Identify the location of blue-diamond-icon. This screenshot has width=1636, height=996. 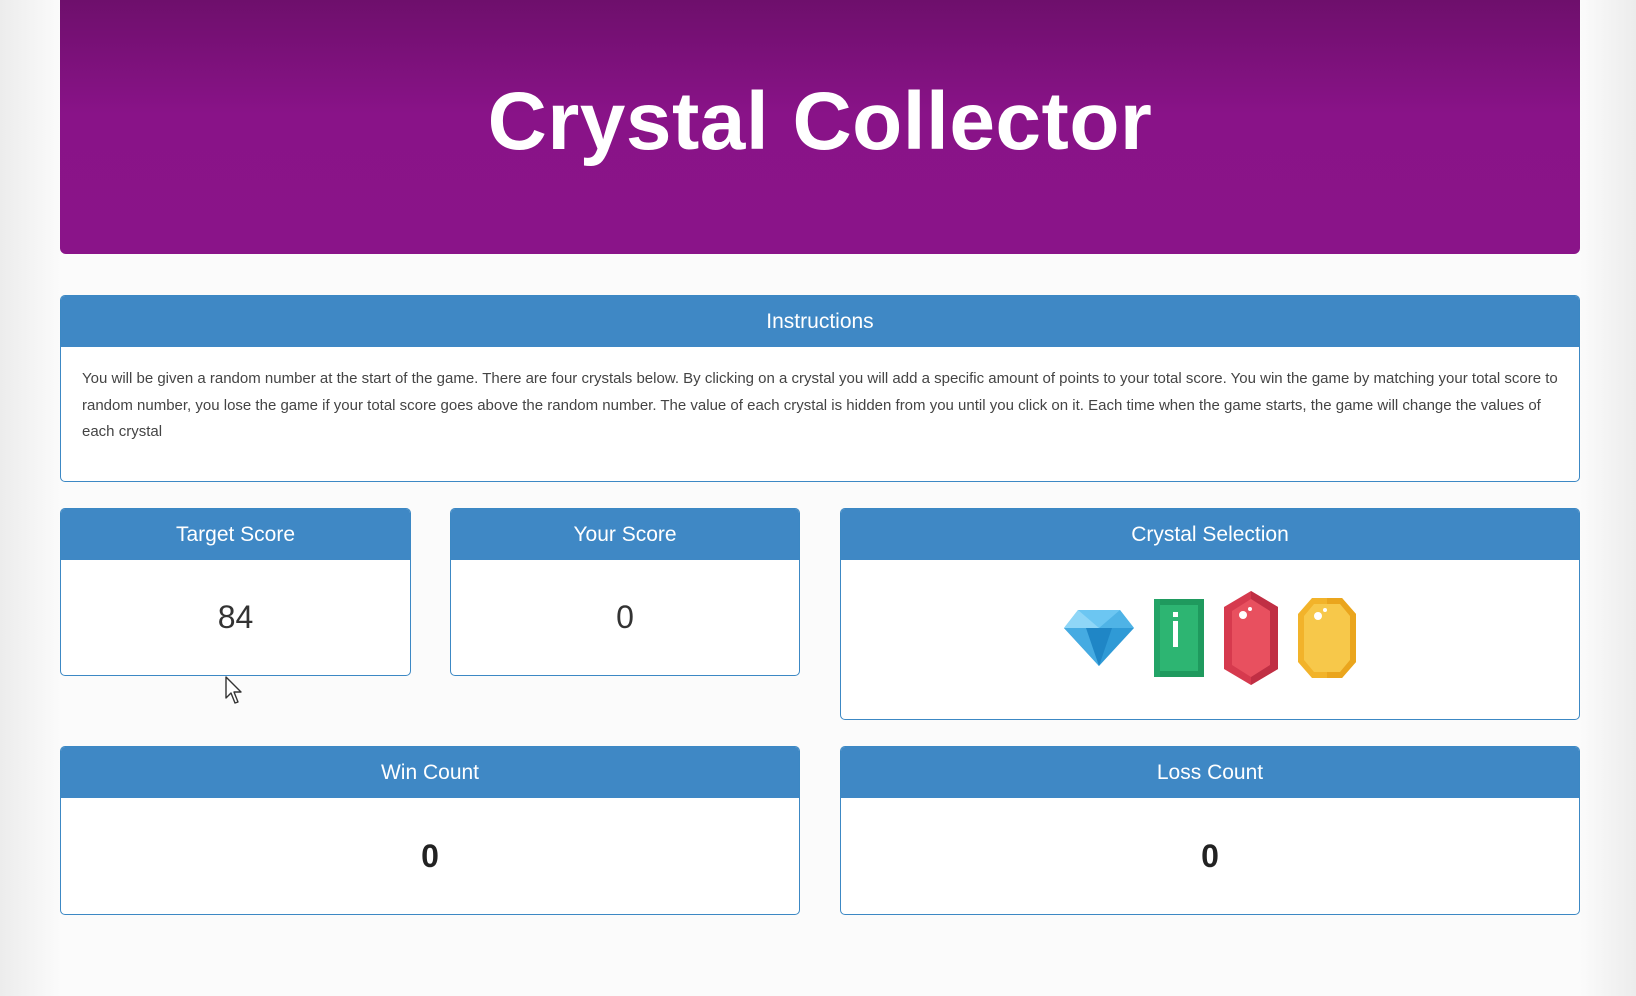
(1099, 640).